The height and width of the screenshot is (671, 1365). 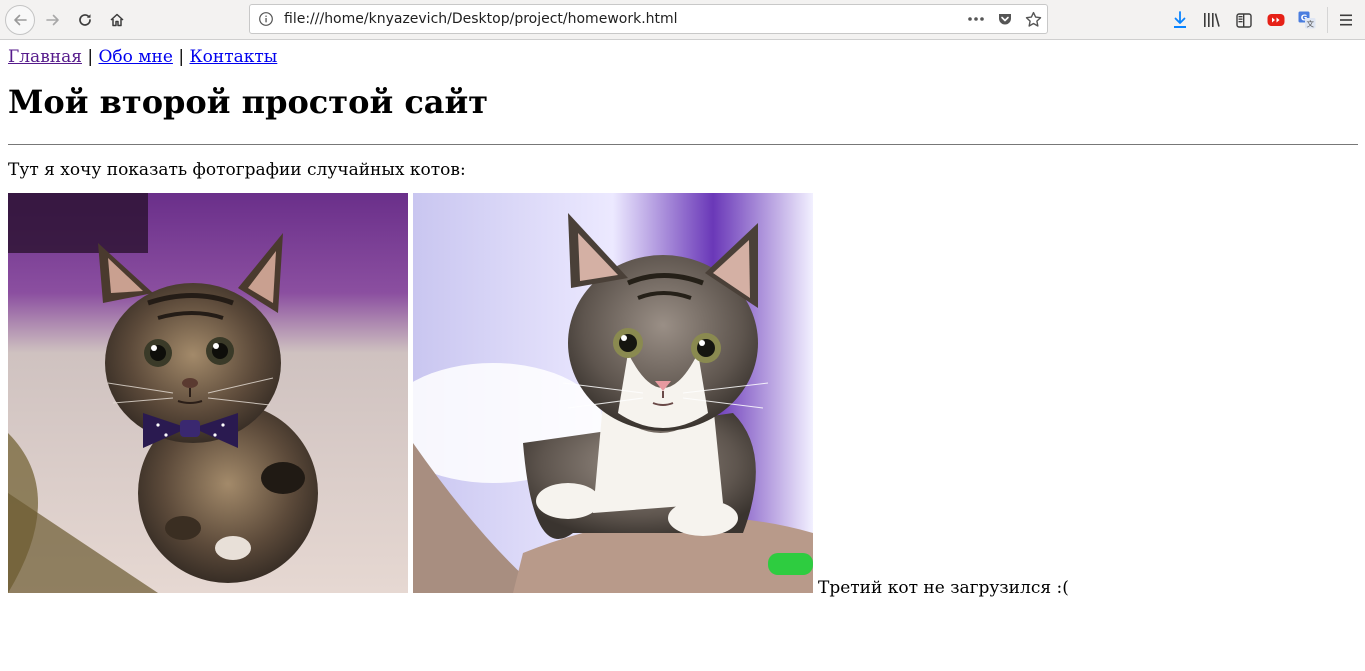 I want to click on svg-text: 文, so click(x=1311, y=23).